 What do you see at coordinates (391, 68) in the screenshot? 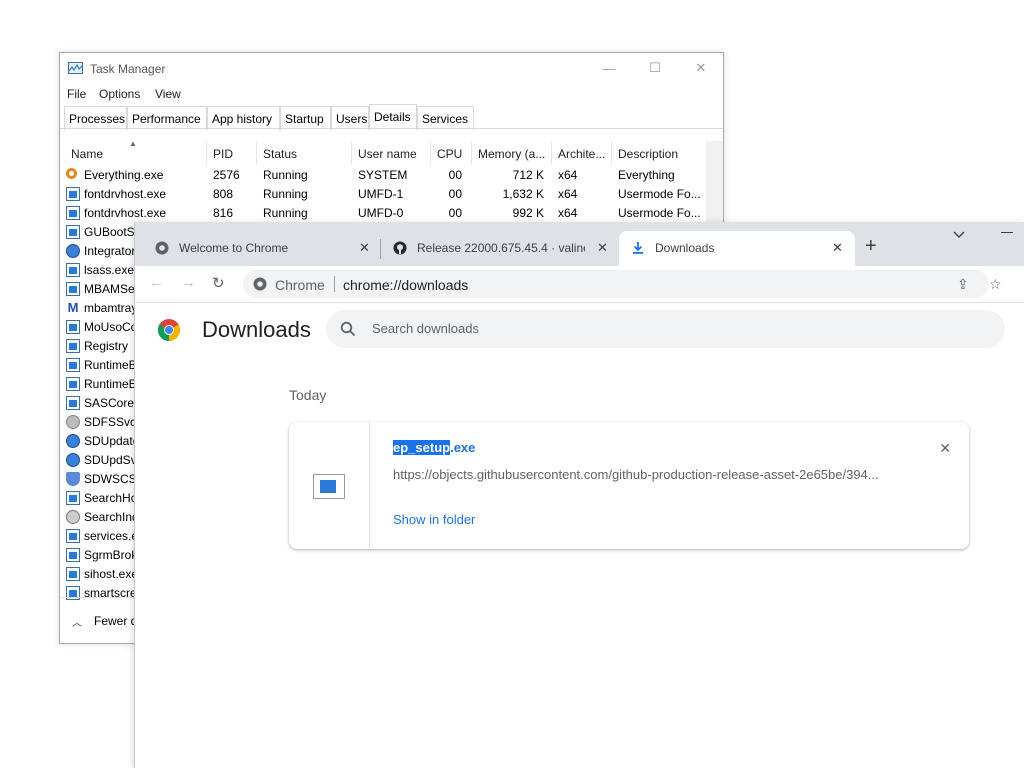
I see `task-manager-titlebar: Task Manager — ☐ ✕` at bounding box center [391, 68].